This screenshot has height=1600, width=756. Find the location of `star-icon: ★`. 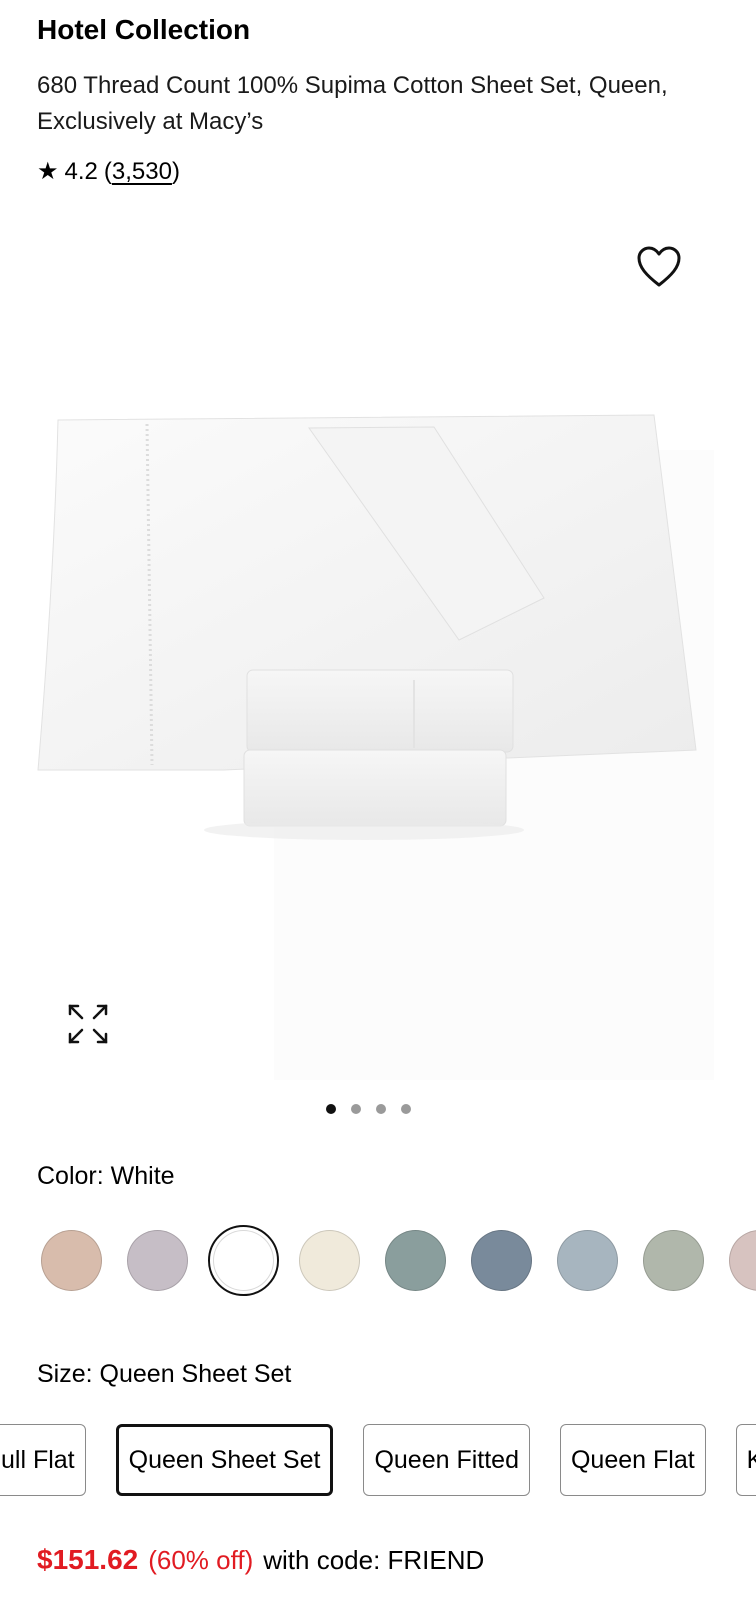

star-icon: ★ is located at coordinates (48, 171).